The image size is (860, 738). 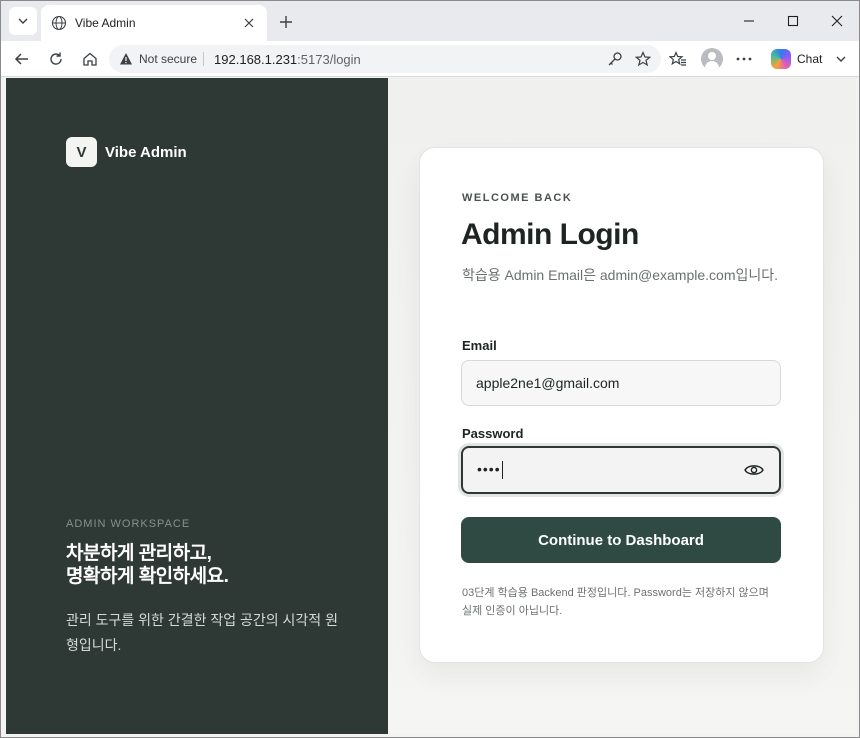 What do you see at coordinates (385, 59) in the screenshot?
I see `address-bar: Not secure 192.168.1.231:5173/login` at bounding box center [385, 59].